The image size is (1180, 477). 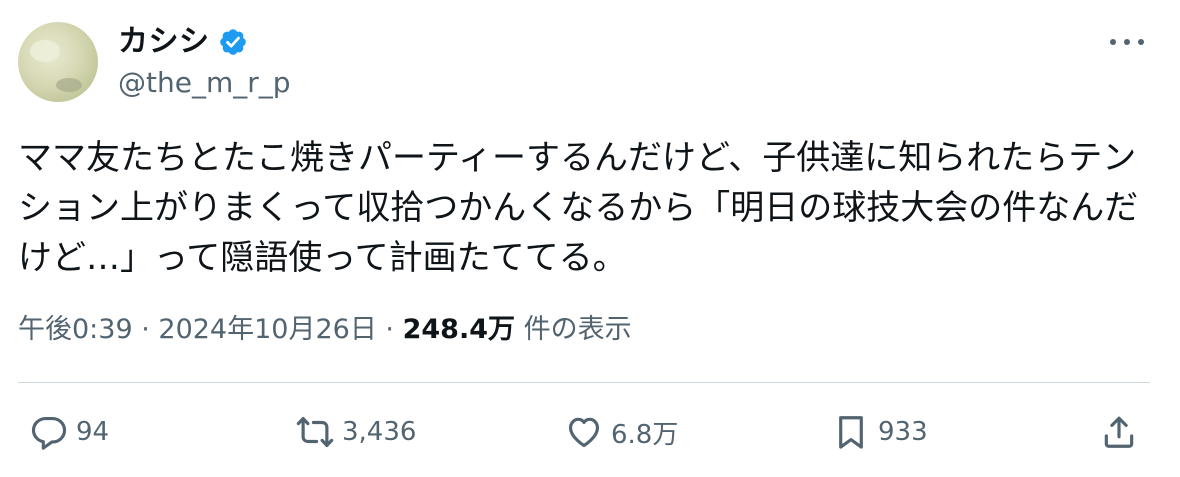 I want to click on retweet-button: 3,436, so click(x=356, y=432).